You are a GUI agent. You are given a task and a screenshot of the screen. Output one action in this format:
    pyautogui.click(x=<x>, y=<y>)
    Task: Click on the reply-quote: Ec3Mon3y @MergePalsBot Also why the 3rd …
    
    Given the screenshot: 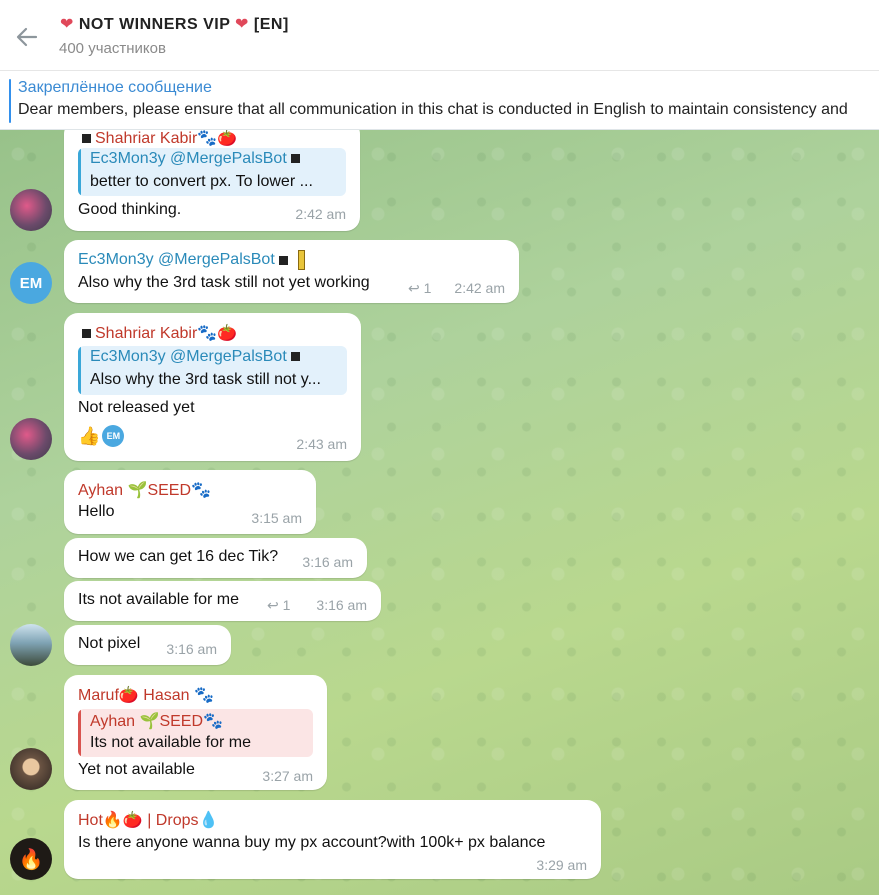 What is the action you would take?
    pyautogui.click(x=212, y=370)
    